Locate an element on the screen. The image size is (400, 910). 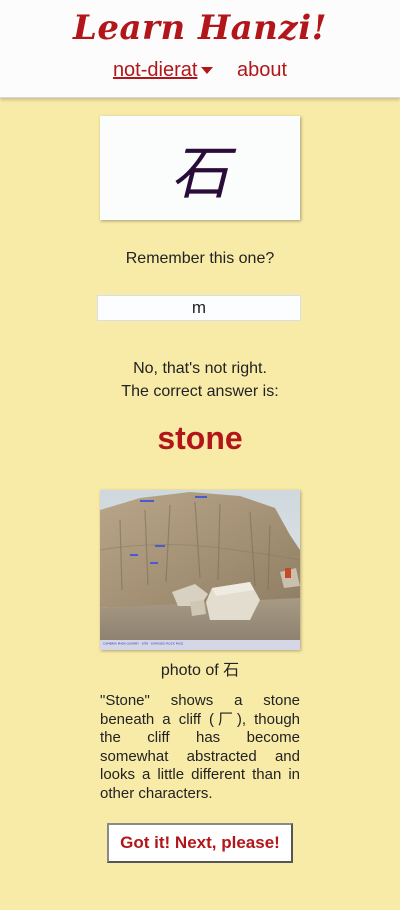
about-link: about is located at coordinates (262, 70).